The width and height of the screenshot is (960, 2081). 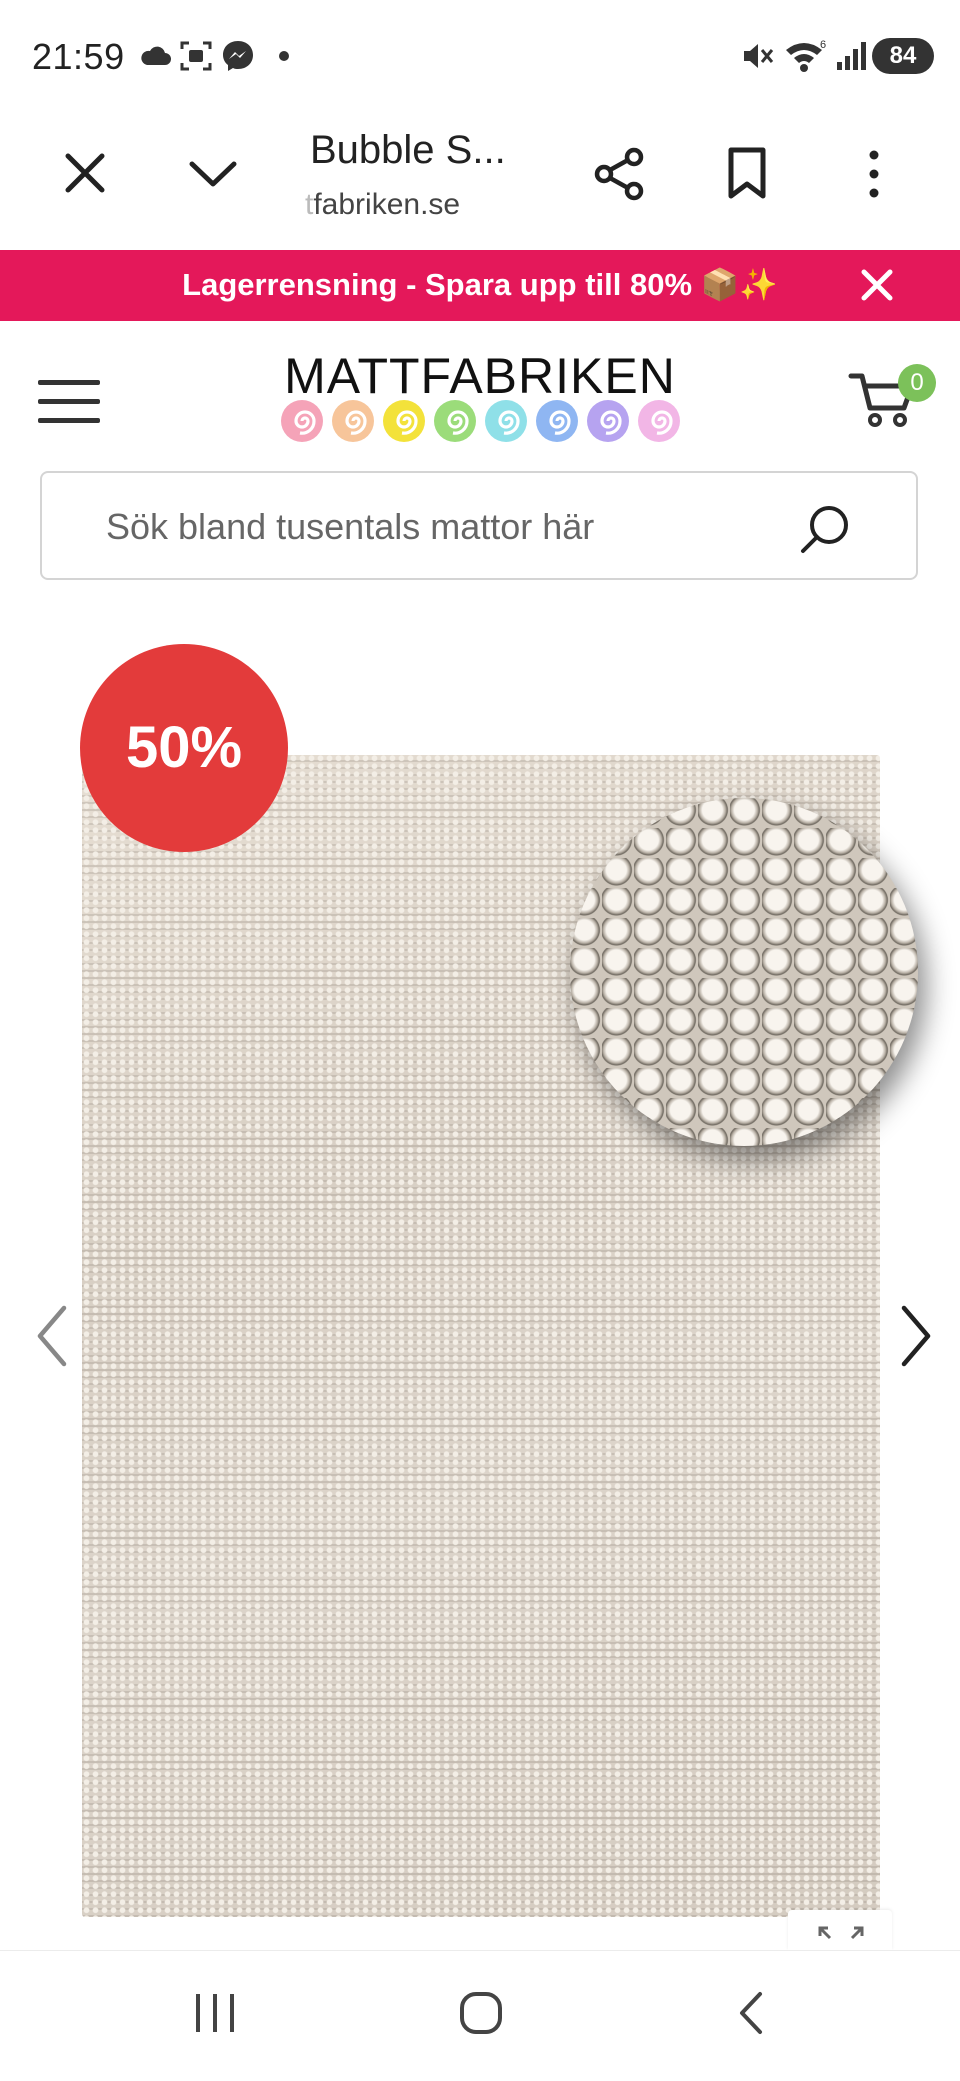 What do you see at coordinates (747, 174) in the screenshot?
I see `bookmark-icon` at bounding box center [747, 174].